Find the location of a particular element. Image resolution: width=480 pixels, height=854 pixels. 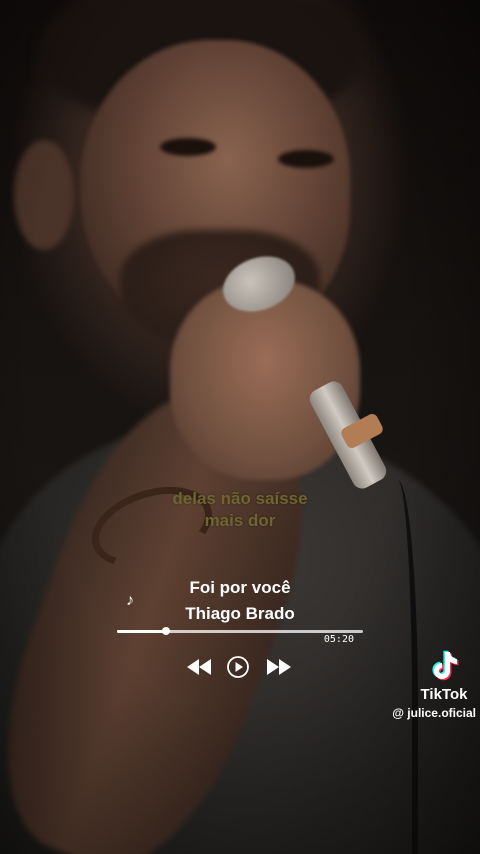

lyrics-line-2: mais dor is located at coordinates (240, 520).